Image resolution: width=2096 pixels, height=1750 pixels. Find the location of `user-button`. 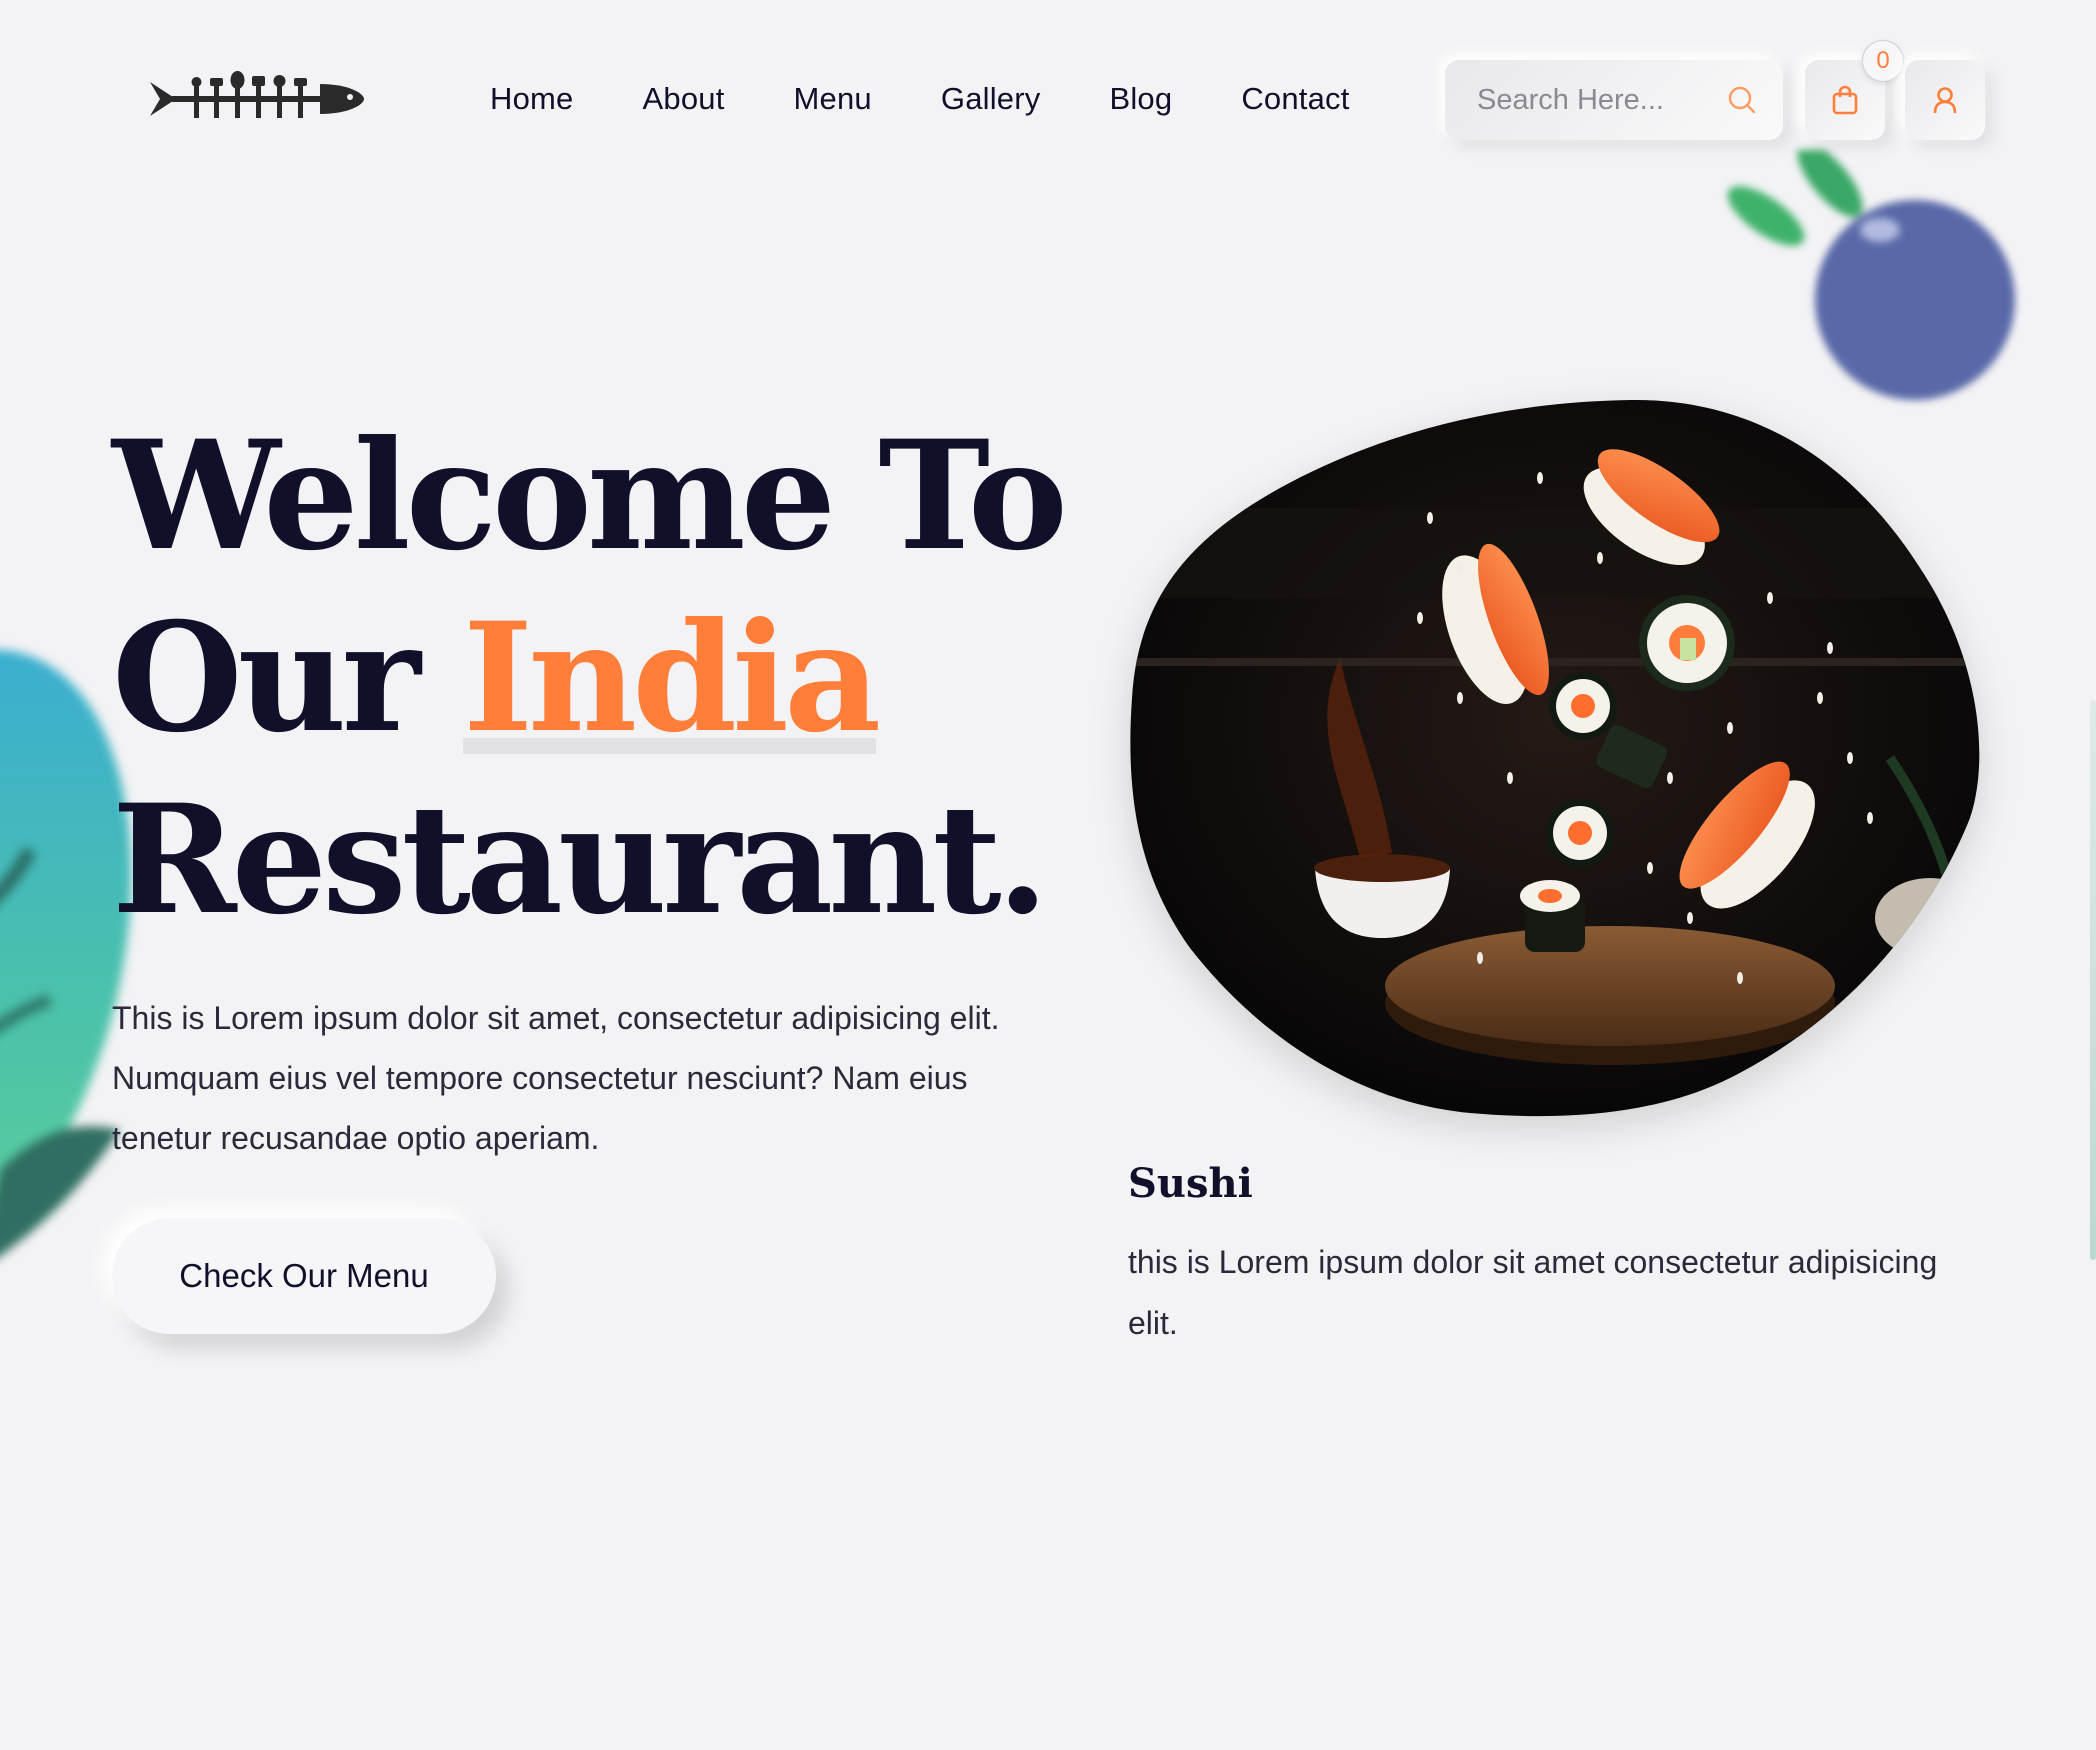

user-button is located at coordinates (1945, 100).